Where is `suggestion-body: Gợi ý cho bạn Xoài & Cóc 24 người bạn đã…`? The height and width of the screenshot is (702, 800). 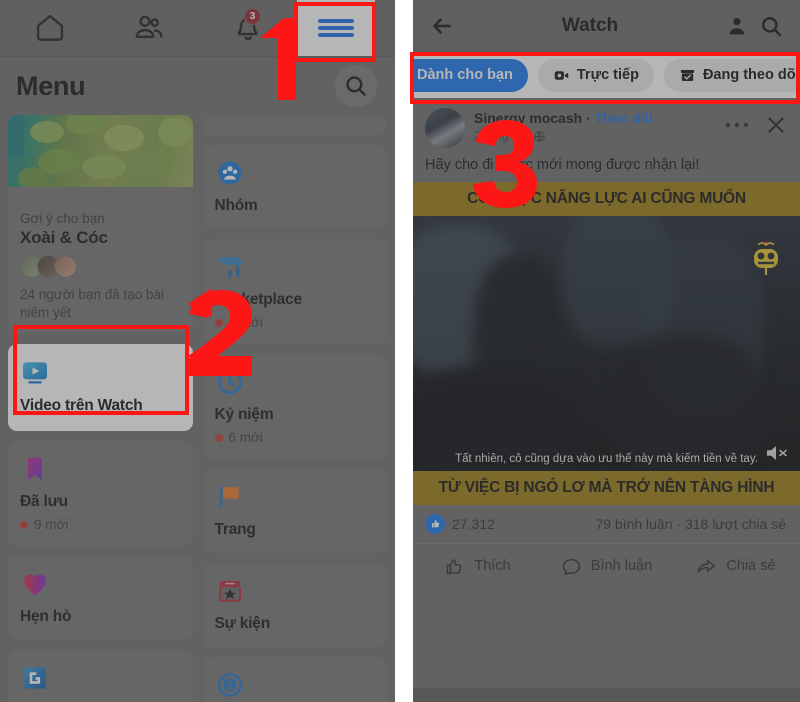 suggestion-body: Gợi ý cho bạn Xoài & Cóc 24 người bạn đã… is located at coordinates (100, 254).